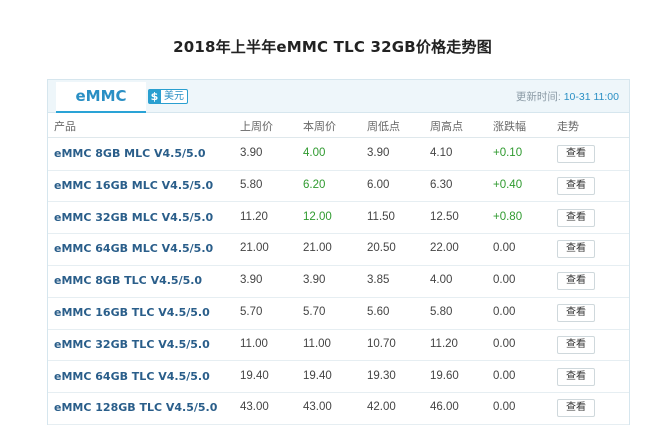 This screenshot has height=448, width=665. I want to click on product-name: eMMC 8GB MLC V4.5/5.0, so click(130, 153).